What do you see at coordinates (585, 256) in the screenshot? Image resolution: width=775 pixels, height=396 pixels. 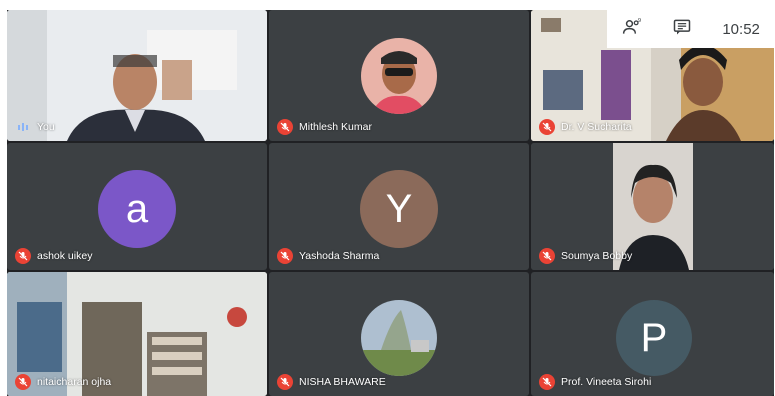 I see `participant-name-soumya-bobby: Soumya Bobby` at bounding box center [585, 256].